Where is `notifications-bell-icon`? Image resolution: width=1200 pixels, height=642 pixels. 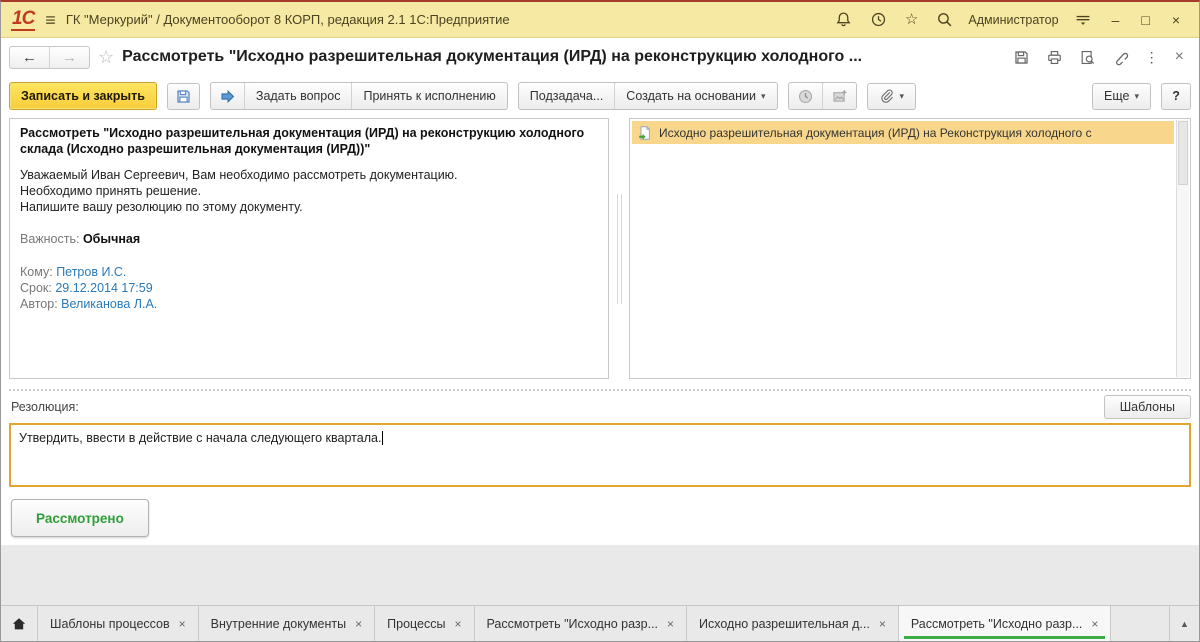
notifications-bell-icon is located at coordinates (843, 19).